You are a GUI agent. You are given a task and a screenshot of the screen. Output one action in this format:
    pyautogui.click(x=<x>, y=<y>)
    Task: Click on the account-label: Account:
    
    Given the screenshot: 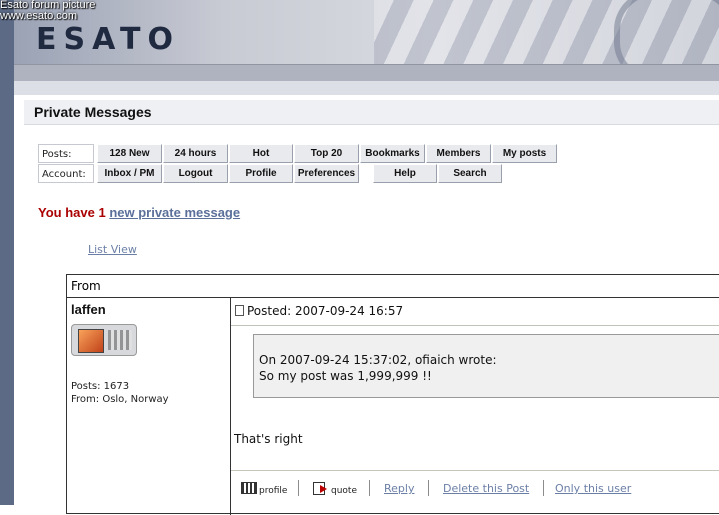 What is the action you would take?
    pyautogui.click(x=66, y=173)
    